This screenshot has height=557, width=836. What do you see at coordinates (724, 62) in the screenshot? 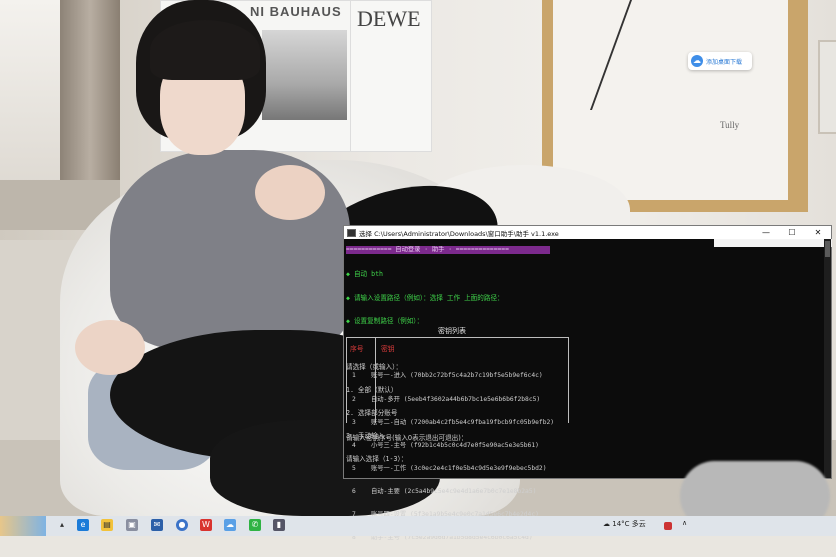
I see `floating-widget-label: 添加桌面下载` at bounding box center [724, 62].